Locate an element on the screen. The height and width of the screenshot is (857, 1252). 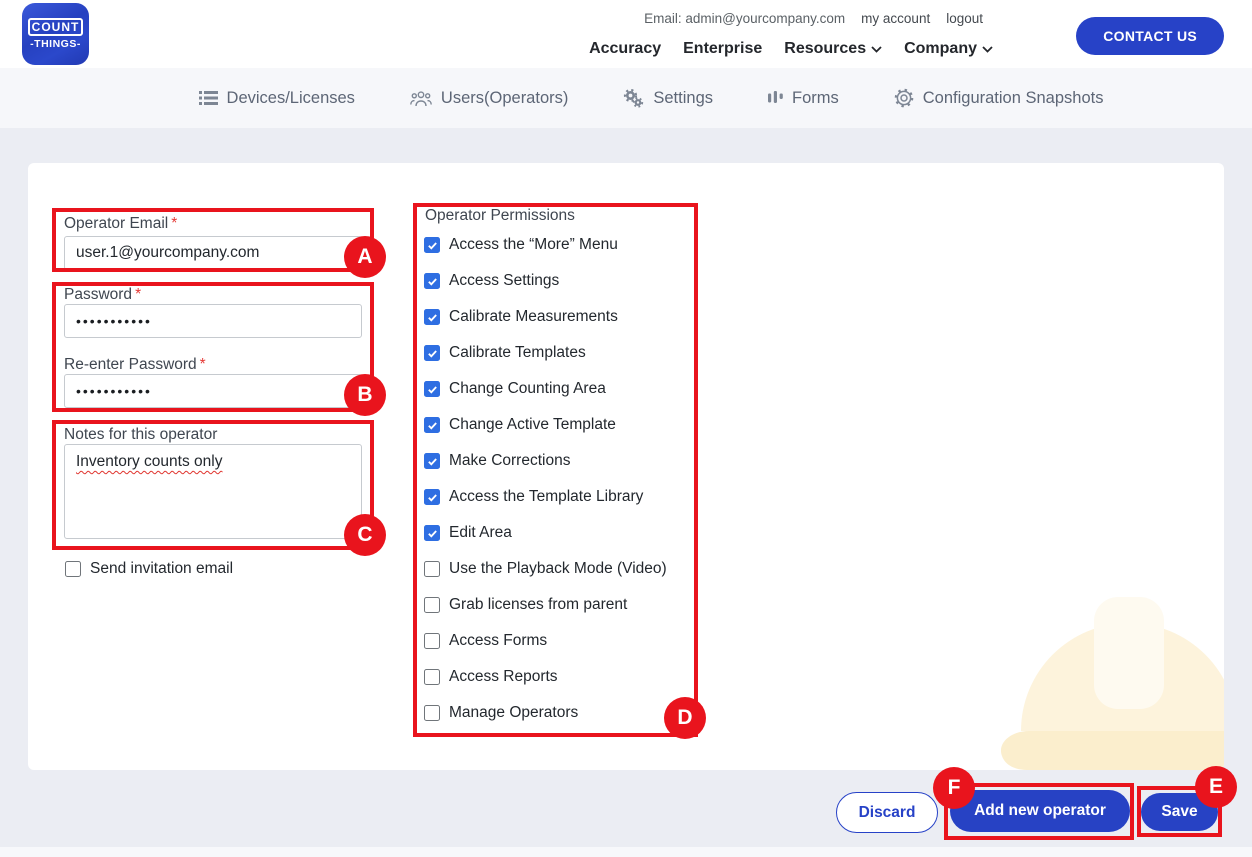
permission-label: Manage Operators is located at coordinates (514, 712).